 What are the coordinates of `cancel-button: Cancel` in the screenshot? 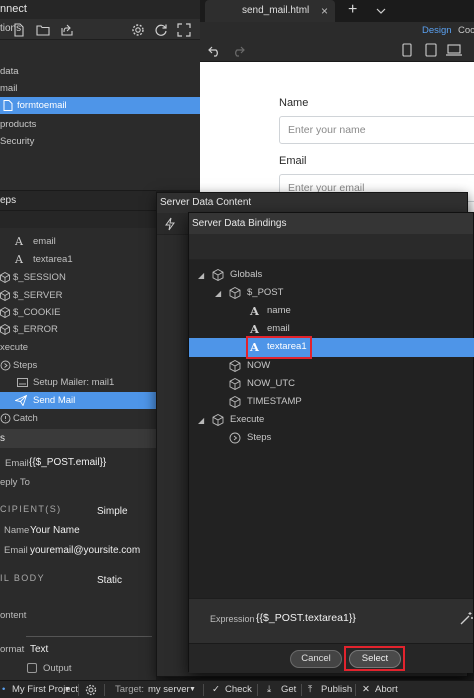 It's located at (316, 659).